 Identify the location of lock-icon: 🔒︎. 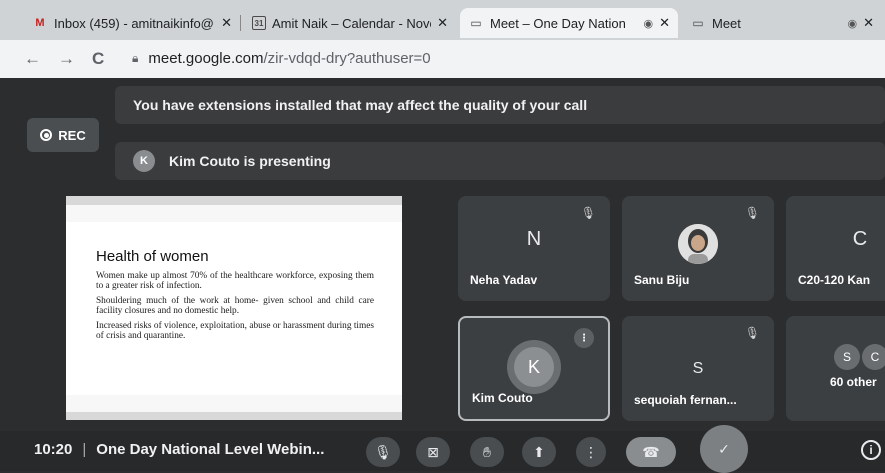
(135, 58).